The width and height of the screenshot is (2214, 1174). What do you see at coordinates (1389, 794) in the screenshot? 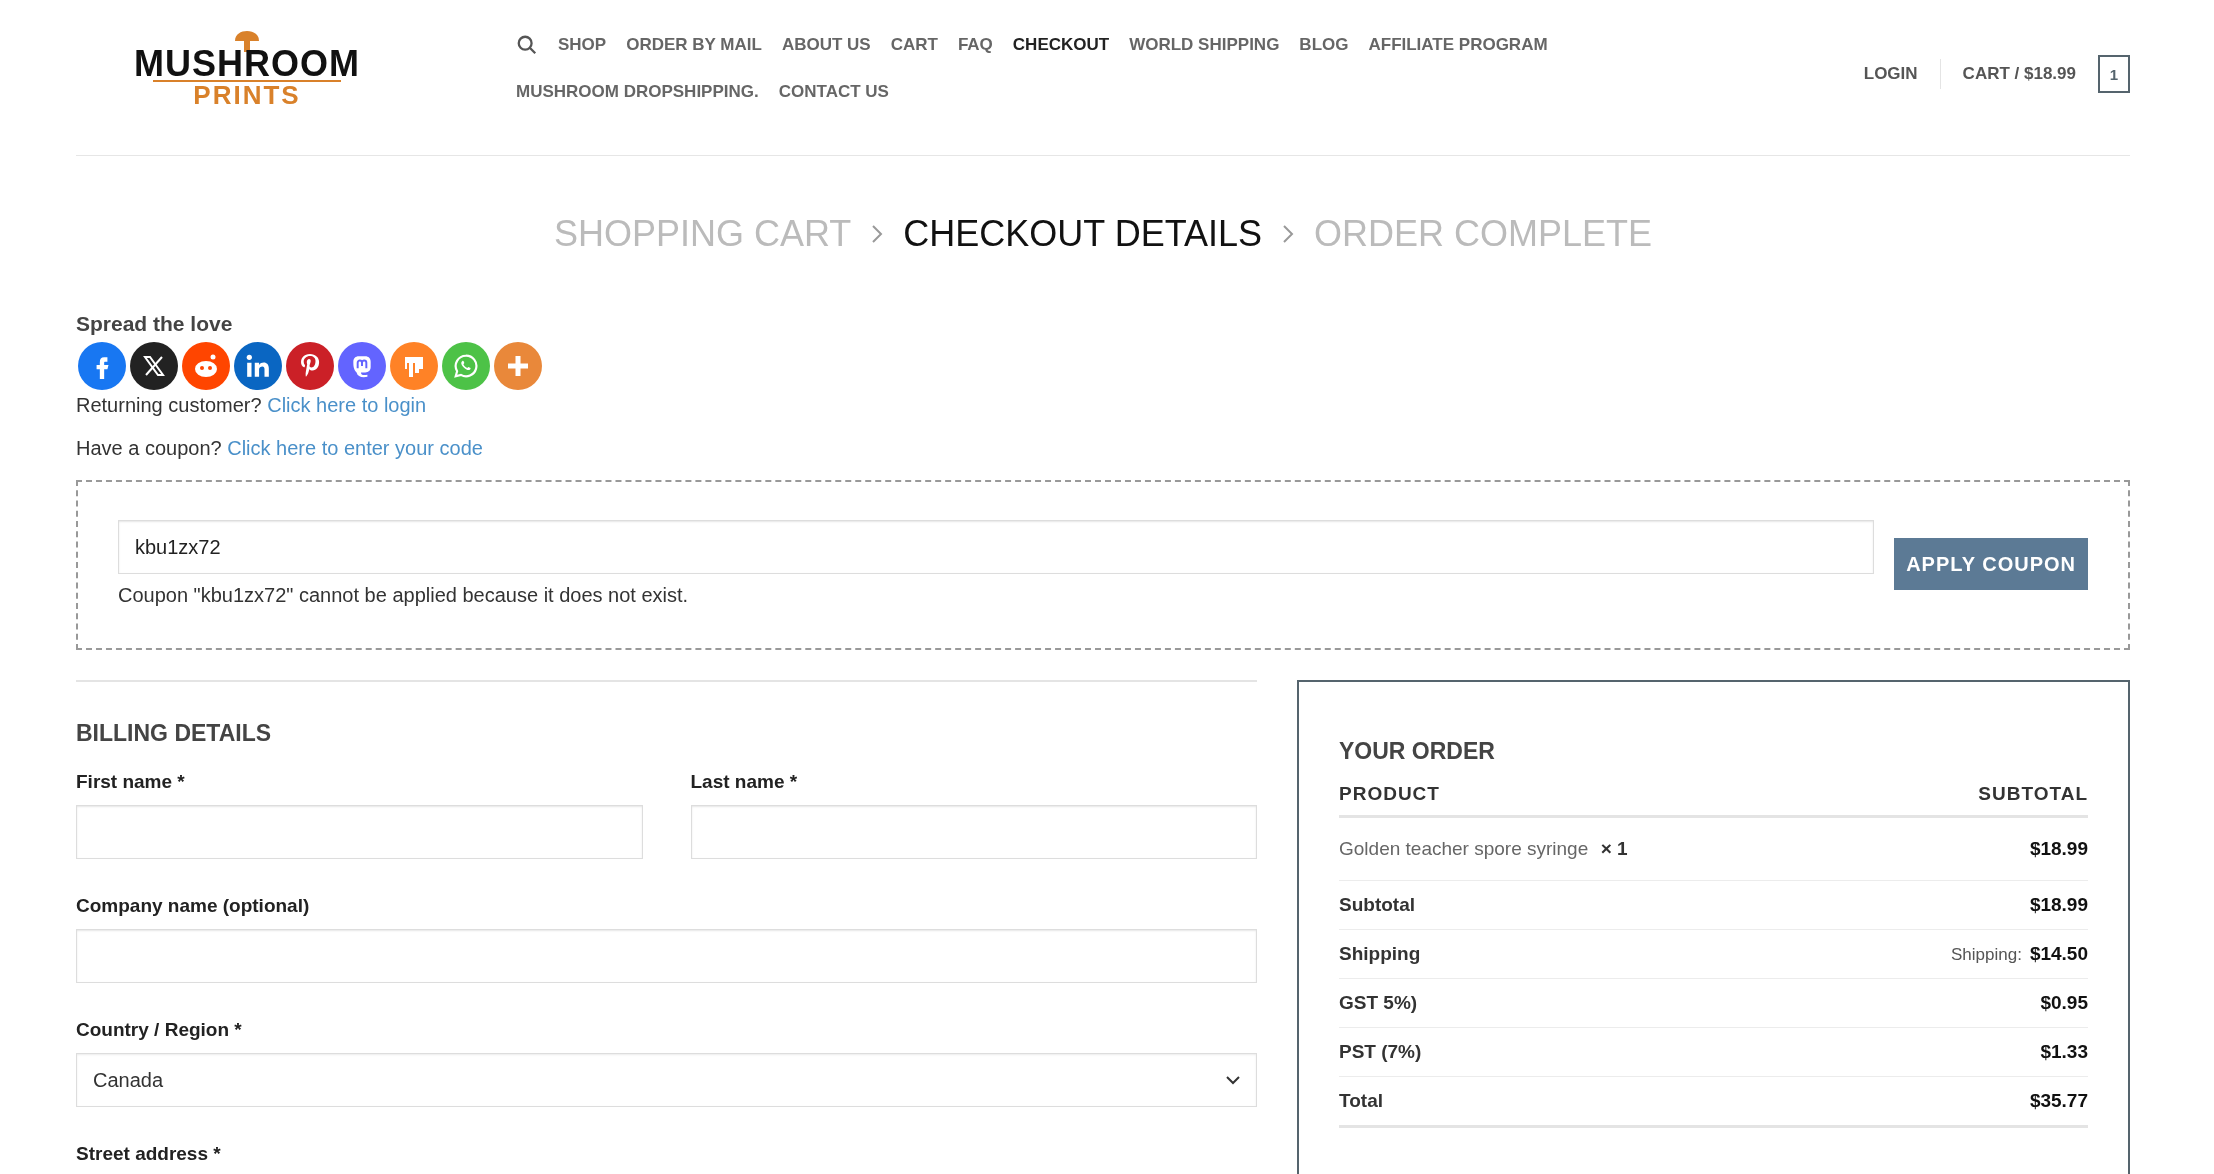
I see `column-header: PRODUCT` at bounding box center [1389, 794].